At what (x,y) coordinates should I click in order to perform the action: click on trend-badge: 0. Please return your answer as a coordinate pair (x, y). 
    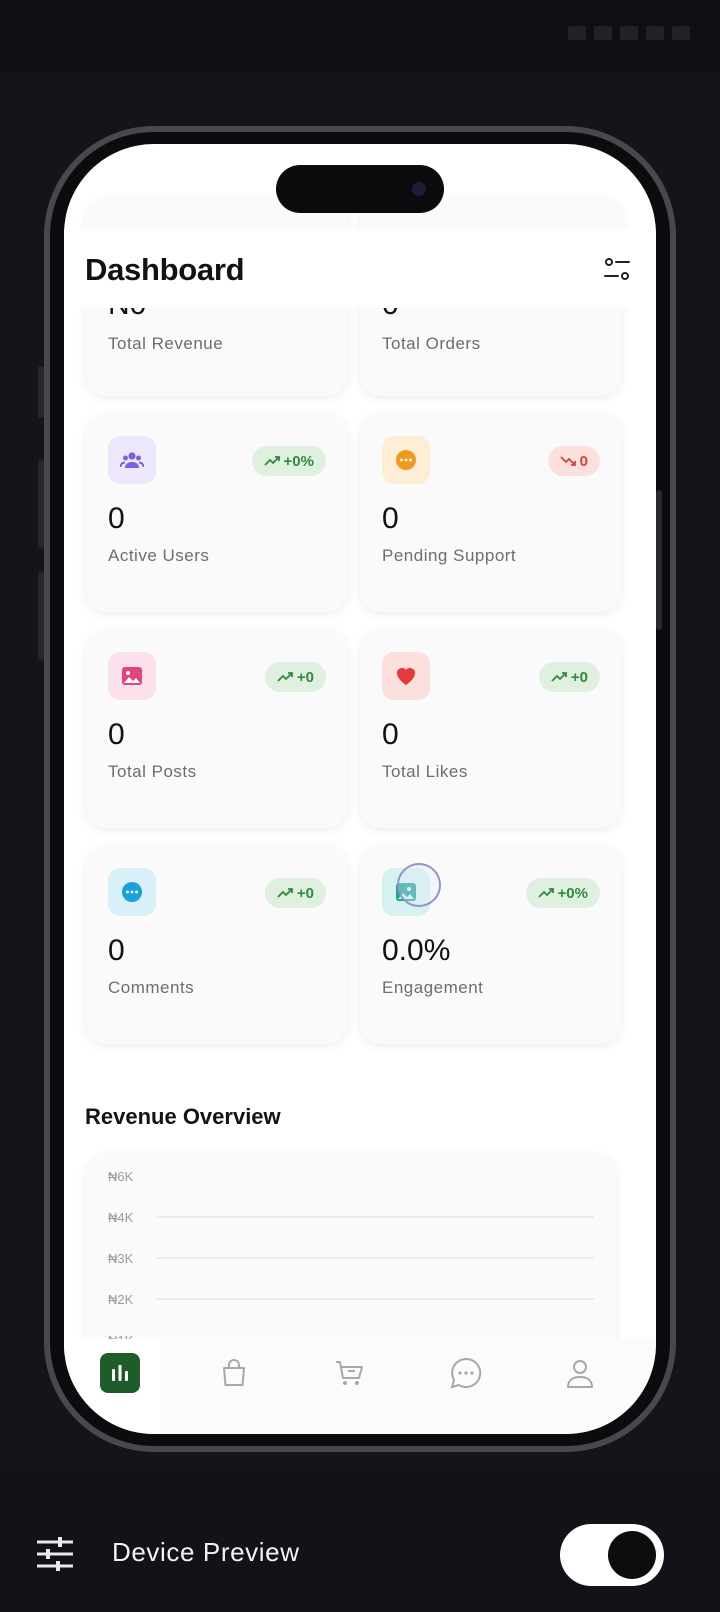
    Looking at the image, I should click on (573, 461).